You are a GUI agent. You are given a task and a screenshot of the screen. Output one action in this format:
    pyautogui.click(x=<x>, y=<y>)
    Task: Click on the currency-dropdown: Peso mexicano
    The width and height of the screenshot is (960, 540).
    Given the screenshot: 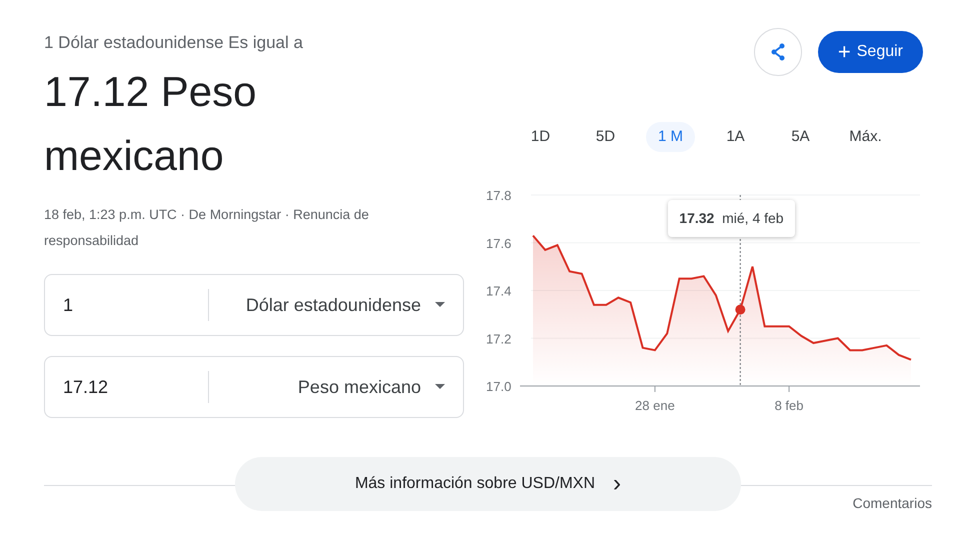 What is the action you would take?
    pyautogui.click(x=336, y=387)
    